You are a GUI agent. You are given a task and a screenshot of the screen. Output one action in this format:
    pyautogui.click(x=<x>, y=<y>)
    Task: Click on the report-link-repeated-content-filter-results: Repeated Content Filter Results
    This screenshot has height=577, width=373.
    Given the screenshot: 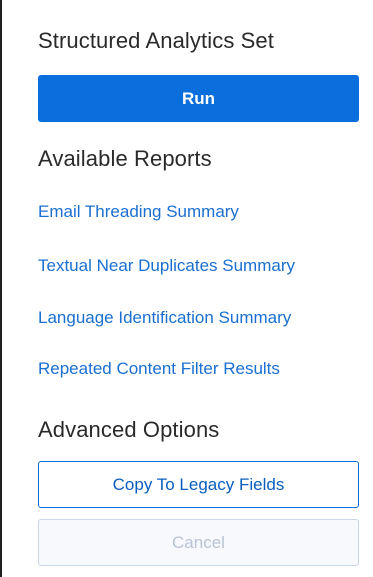 What is the action you would take?
    pyautogui.click(x=159, y=369)
    